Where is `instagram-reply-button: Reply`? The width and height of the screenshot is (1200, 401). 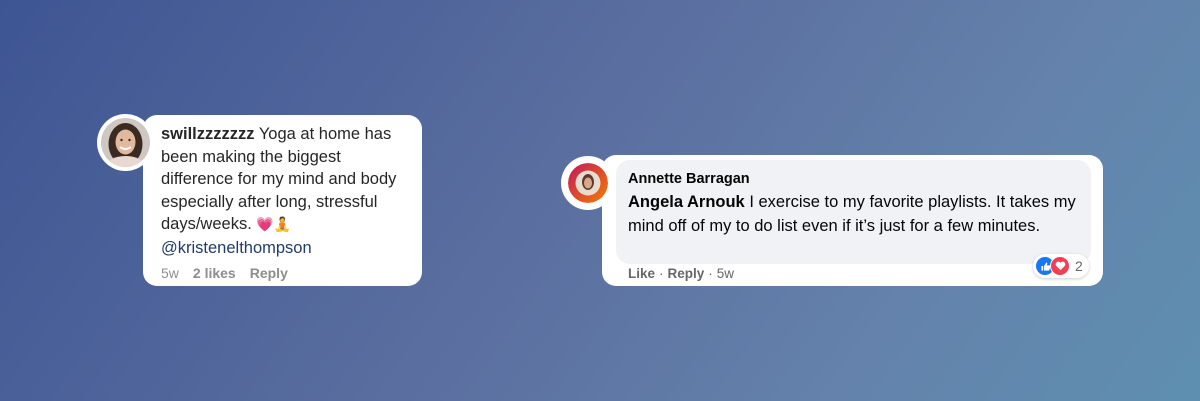 instagram-reply-button: Reply is located at coordinates (269, 273).